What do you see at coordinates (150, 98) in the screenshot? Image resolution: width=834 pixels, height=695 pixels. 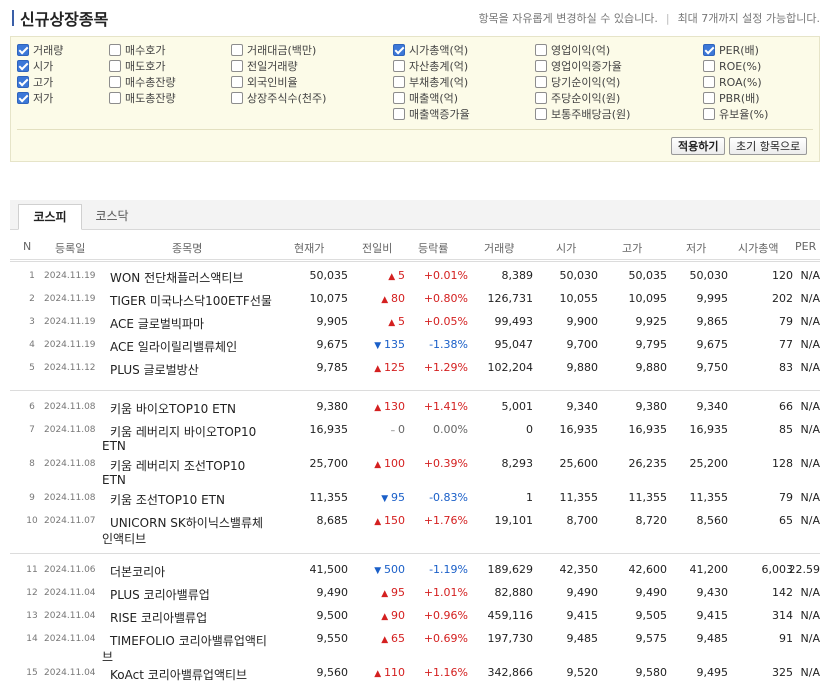 I see `option-label: 매도총잔량` at bounding box center [150, 98].